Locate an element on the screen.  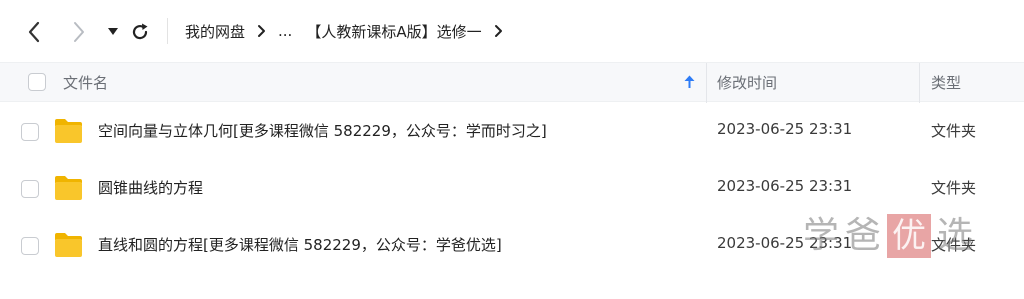
select-all-checkbox is located at coordinates (37, 82).